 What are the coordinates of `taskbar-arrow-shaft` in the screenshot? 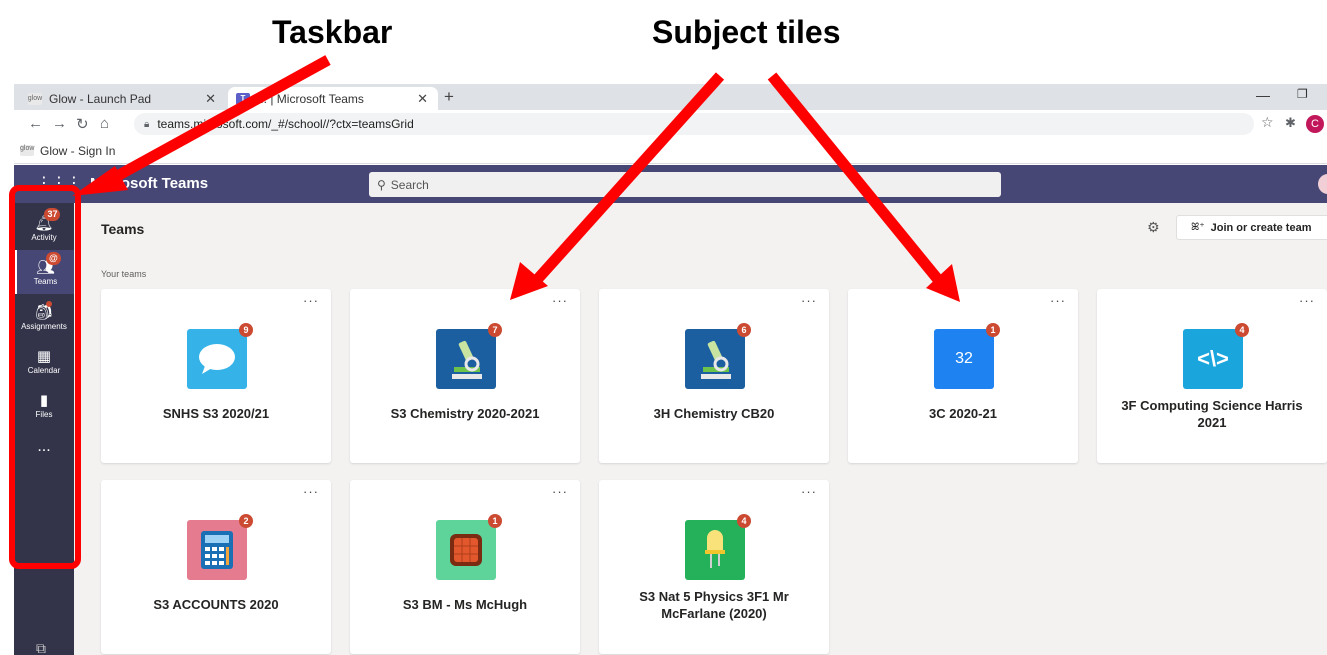 It's located at (219, 120).